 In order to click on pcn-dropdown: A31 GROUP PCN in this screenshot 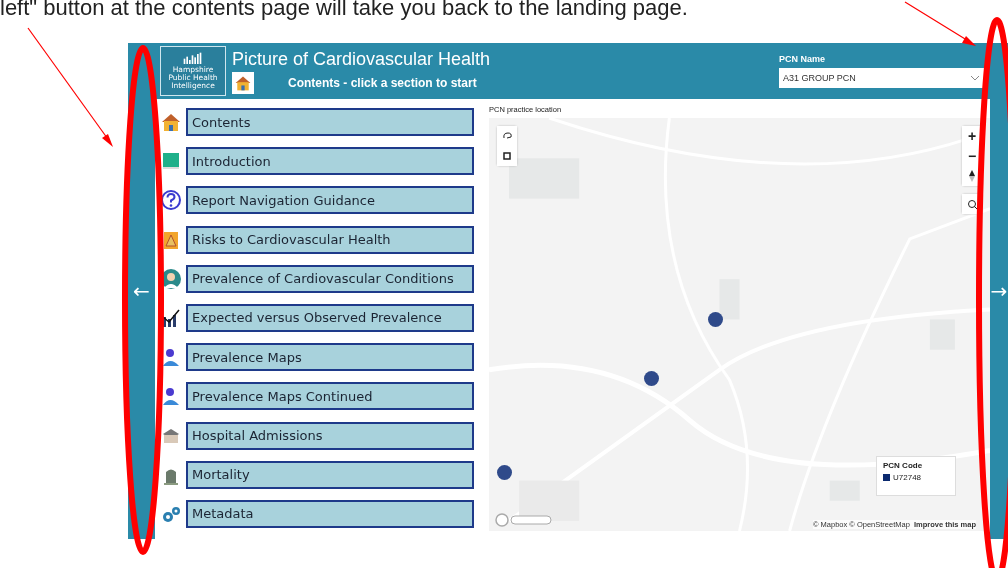, I will do `click(881, 78)`.